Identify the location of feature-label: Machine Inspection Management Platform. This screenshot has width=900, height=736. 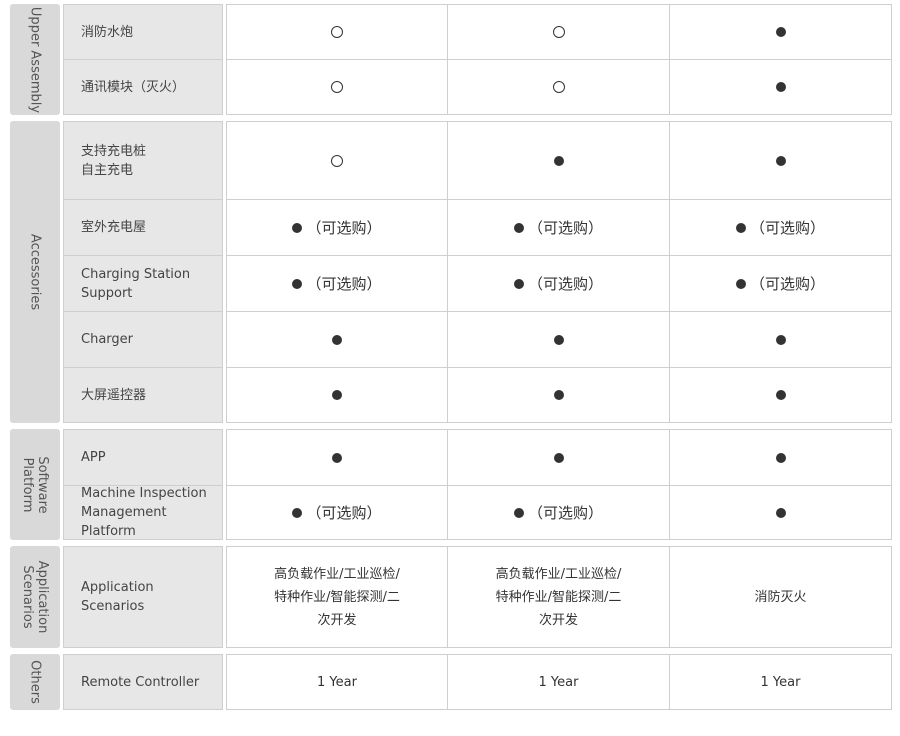
(143, 512).